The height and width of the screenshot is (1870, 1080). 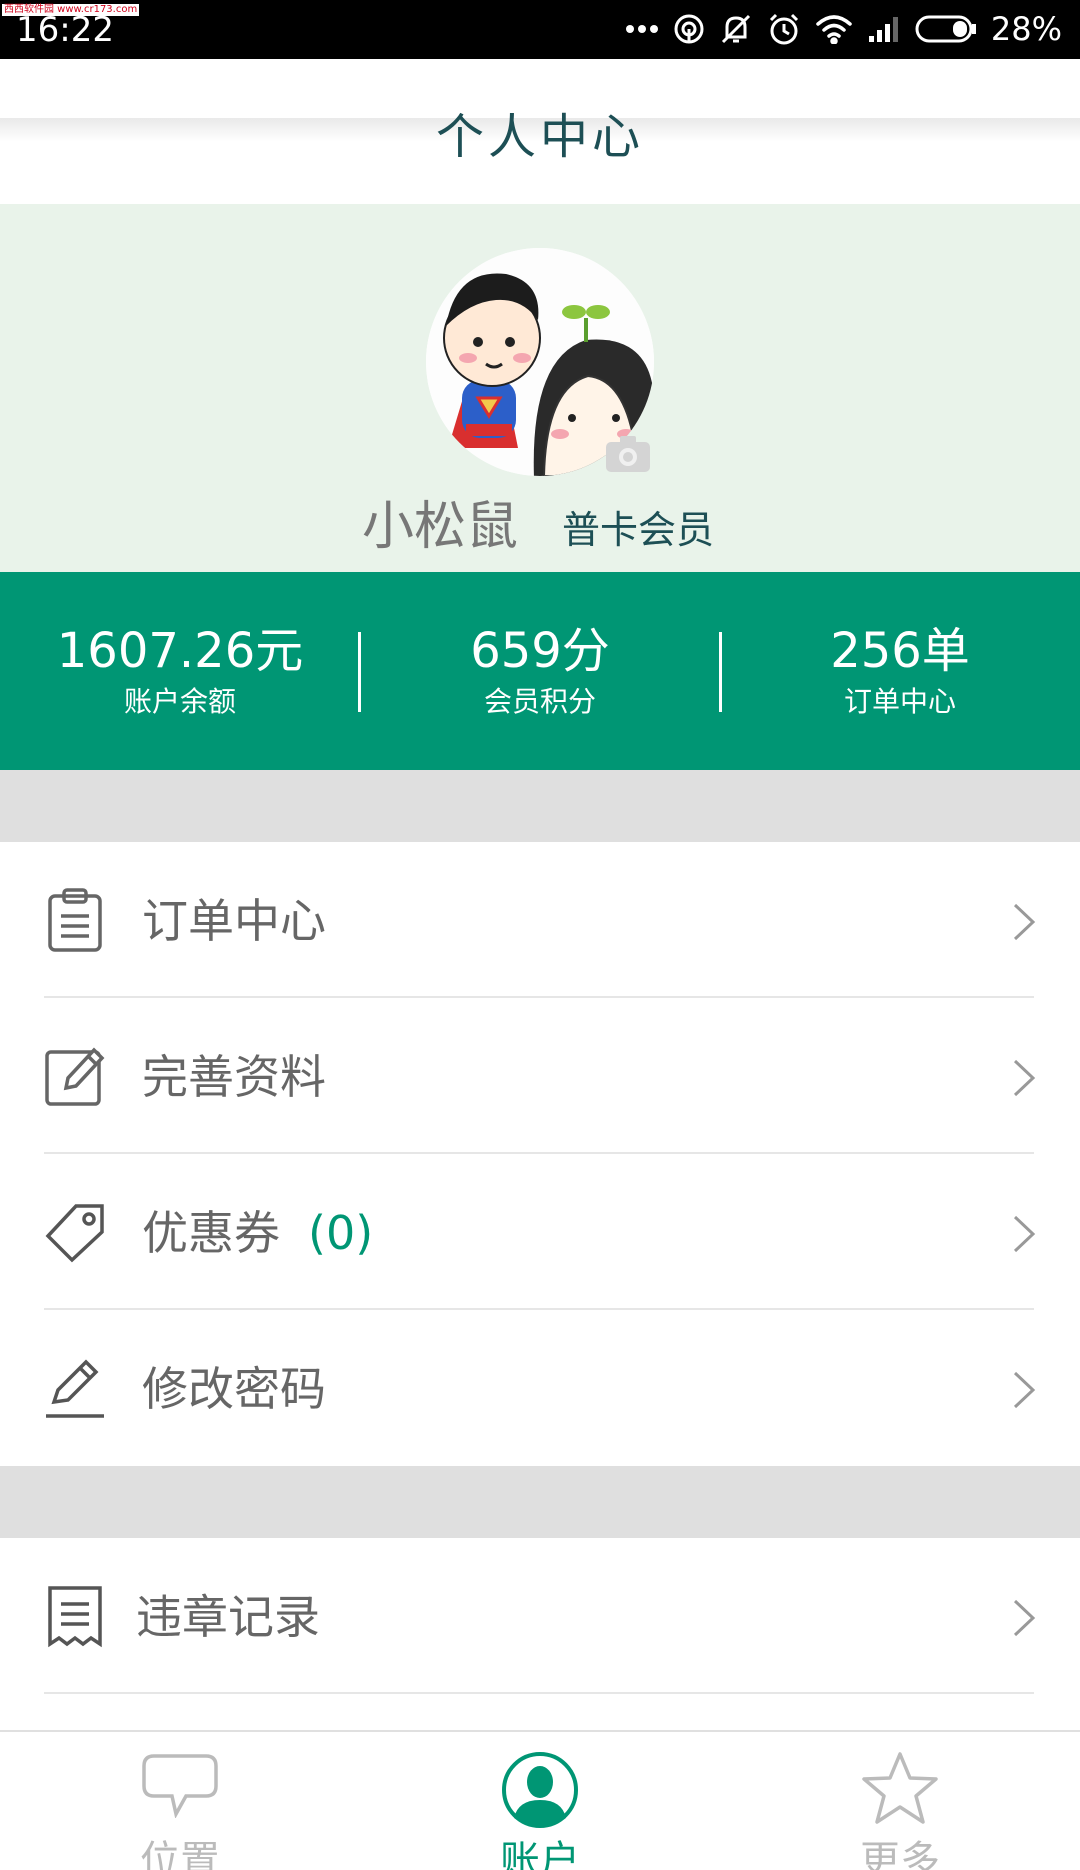 What do you see at coordinates (945, 29) in the screenshot?
I see `battery-icon` at bounding box center [945, 29].